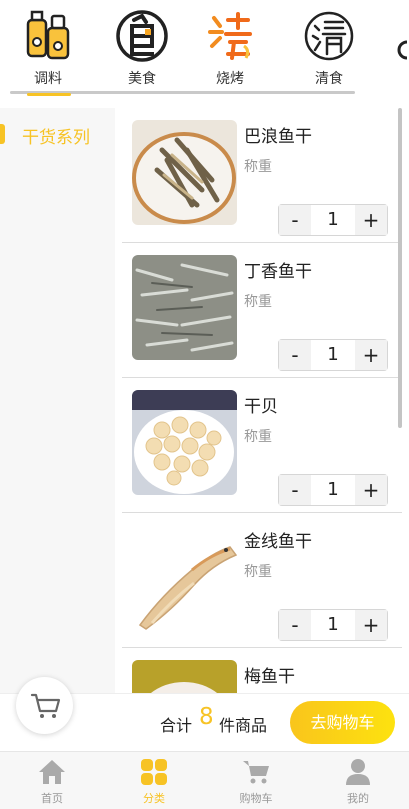 The image size is (409, 809). I want to click on tab-me: 我的, so click(358, 783).